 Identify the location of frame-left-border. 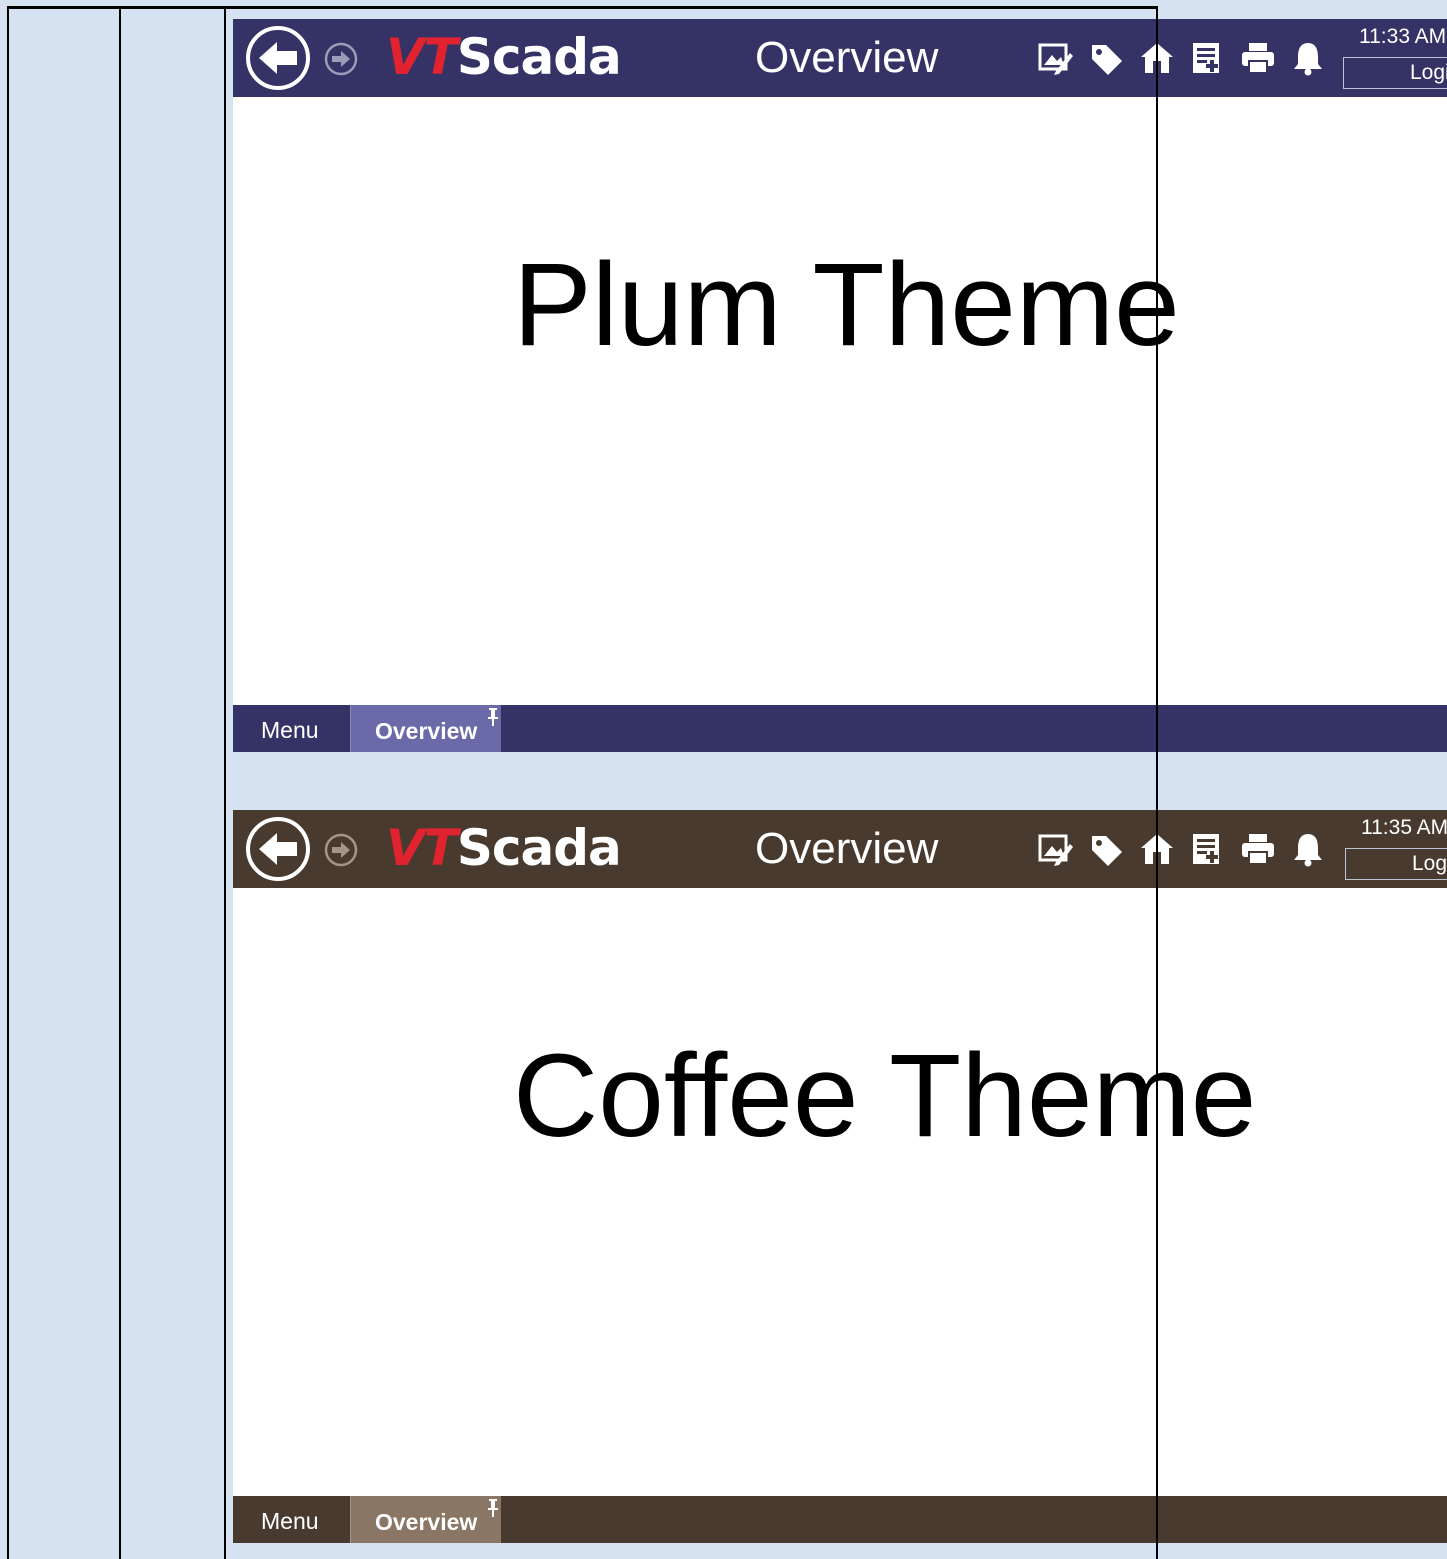
(8, 782).